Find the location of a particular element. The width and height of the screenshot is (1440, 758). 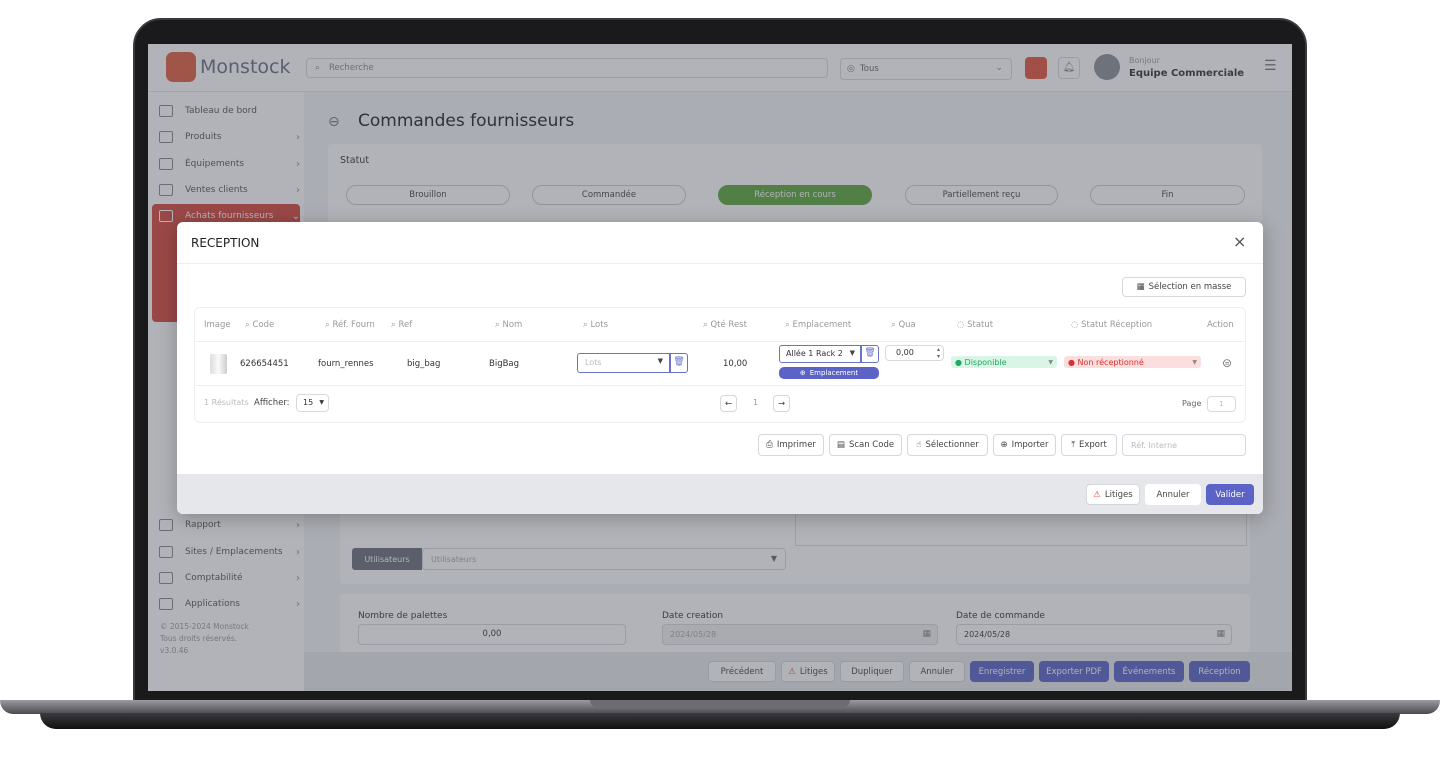

scan-code-button: ▤ Scan Code is located at coordinates (865, 445).